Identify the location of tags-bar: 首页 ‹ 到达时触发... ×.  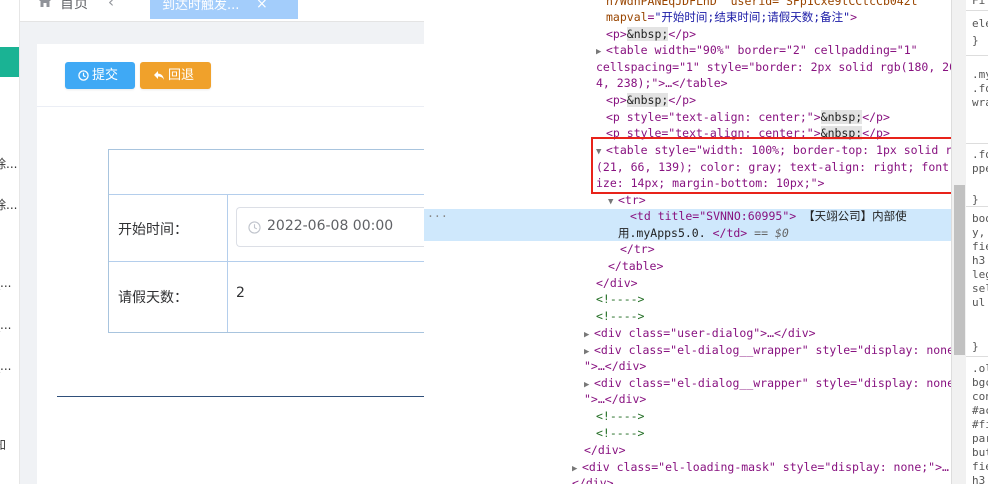
(222, 11).